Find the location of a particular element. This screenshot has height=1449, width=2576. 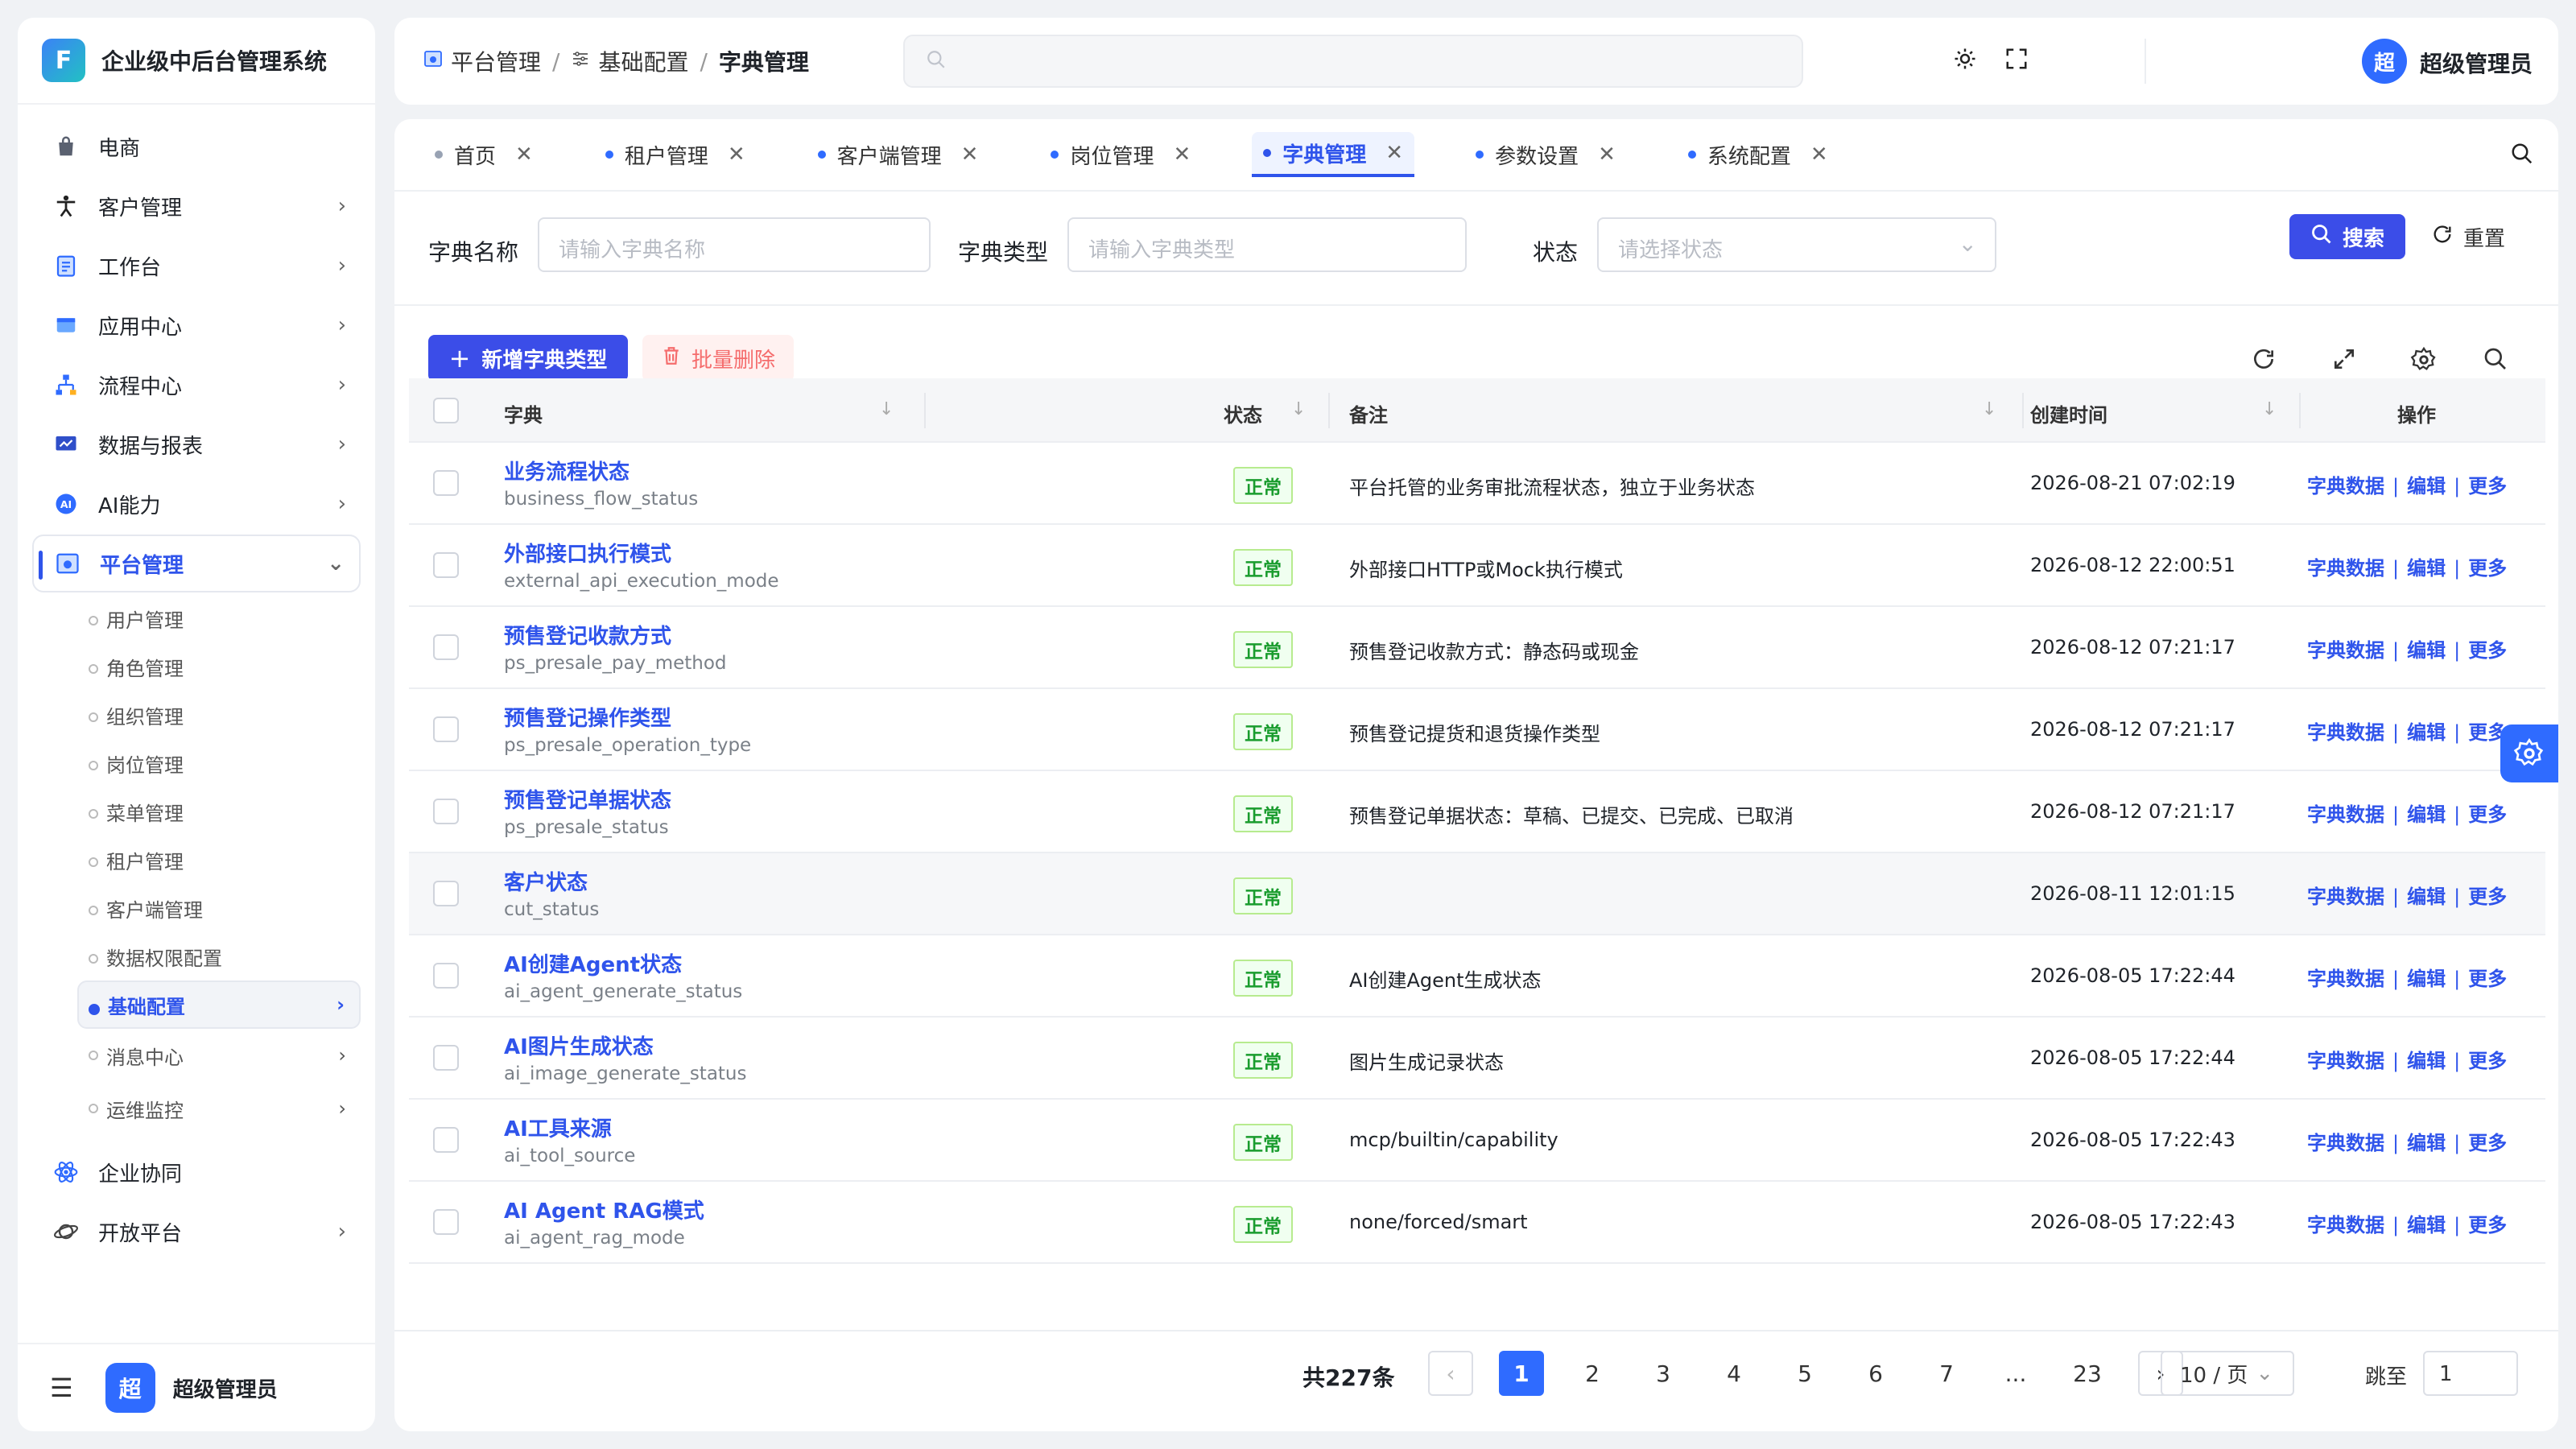

sidebar-item-data-report: 数据与报表 › is located at coordinates (196, 444).